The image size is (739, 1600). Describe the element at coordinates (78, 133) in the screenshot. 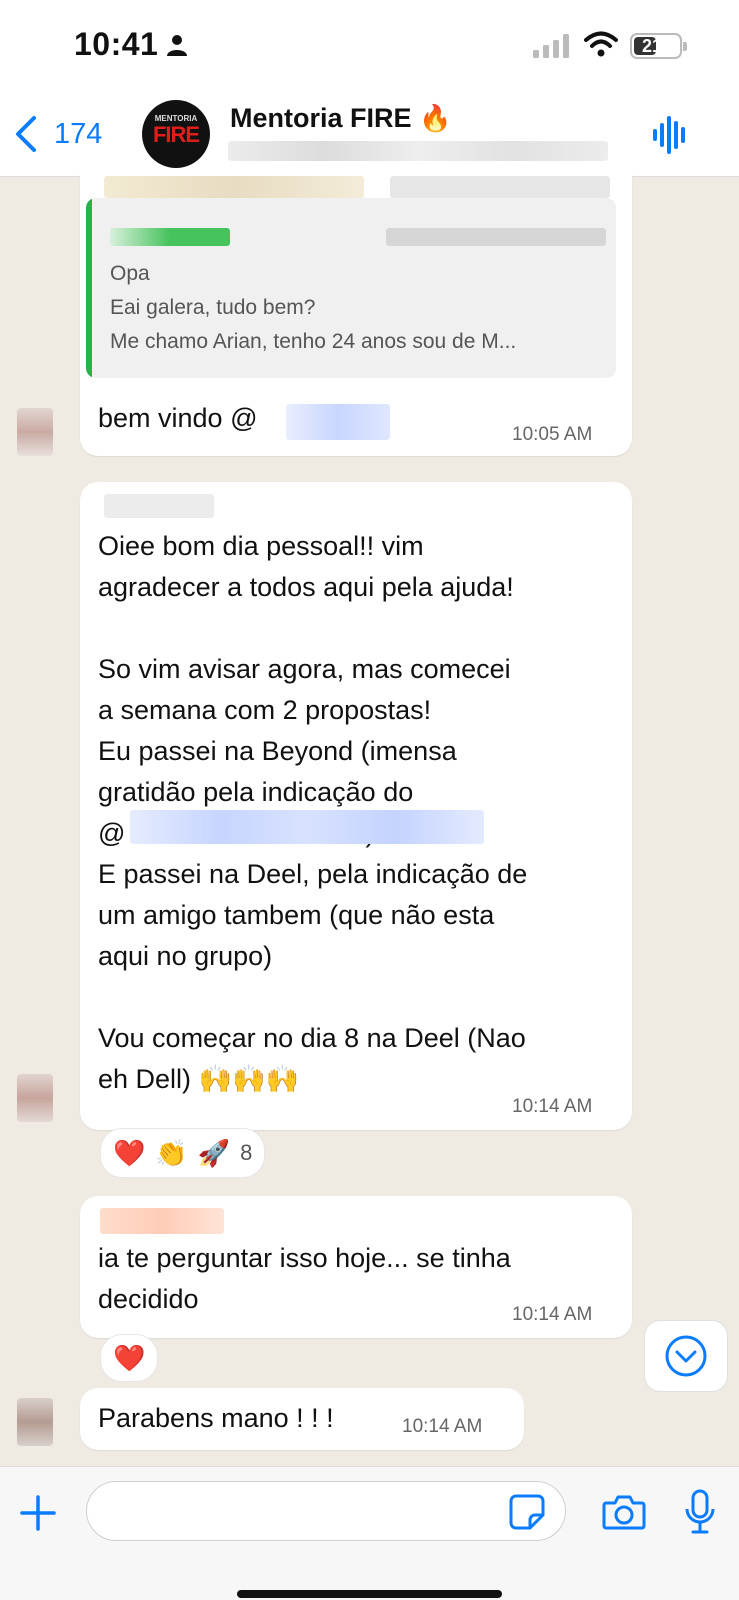

I see `unread-count: 174` at that location.